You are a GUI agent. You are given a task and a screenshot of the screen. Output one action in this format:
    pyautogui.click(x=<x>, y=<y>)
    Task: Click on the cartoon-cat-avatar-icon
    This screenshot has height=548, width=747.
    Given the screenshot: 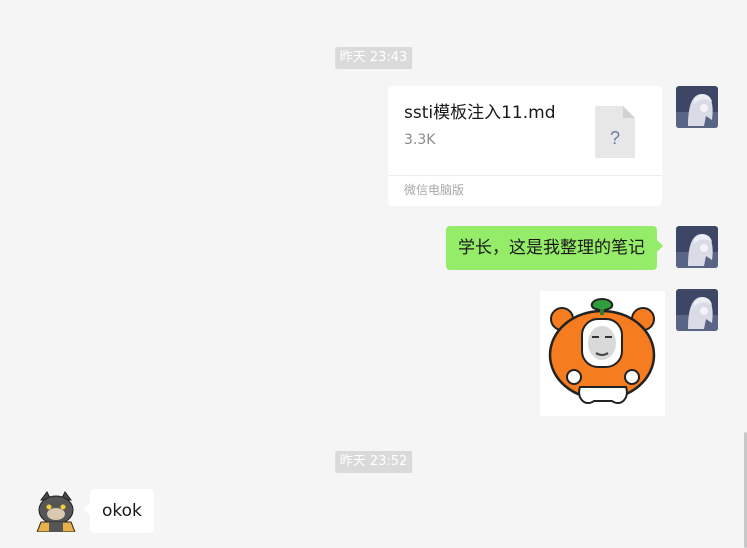 What is the action you would take?
    pyautogui.click(x=56, y=511)
    